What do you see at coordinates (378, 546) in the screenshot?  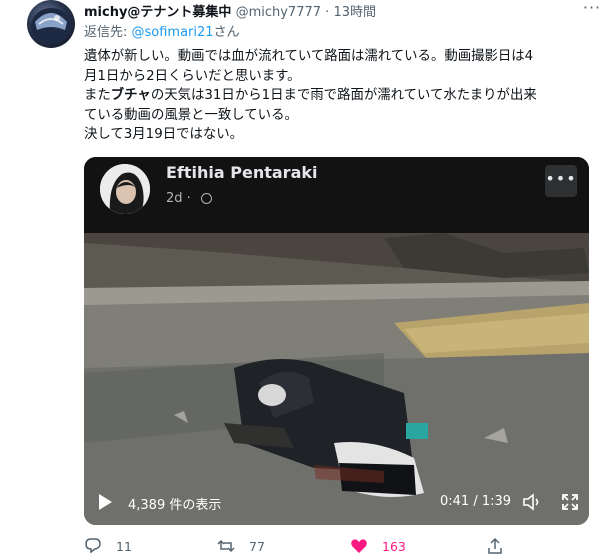 I see `like-button: 163` at bounding box center [378, 546].